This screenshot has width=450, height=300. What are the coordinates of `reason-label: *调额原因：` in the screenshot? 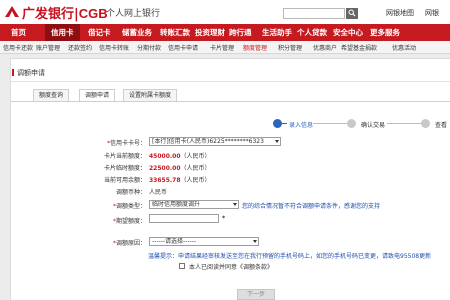 It's located at (129, 243).